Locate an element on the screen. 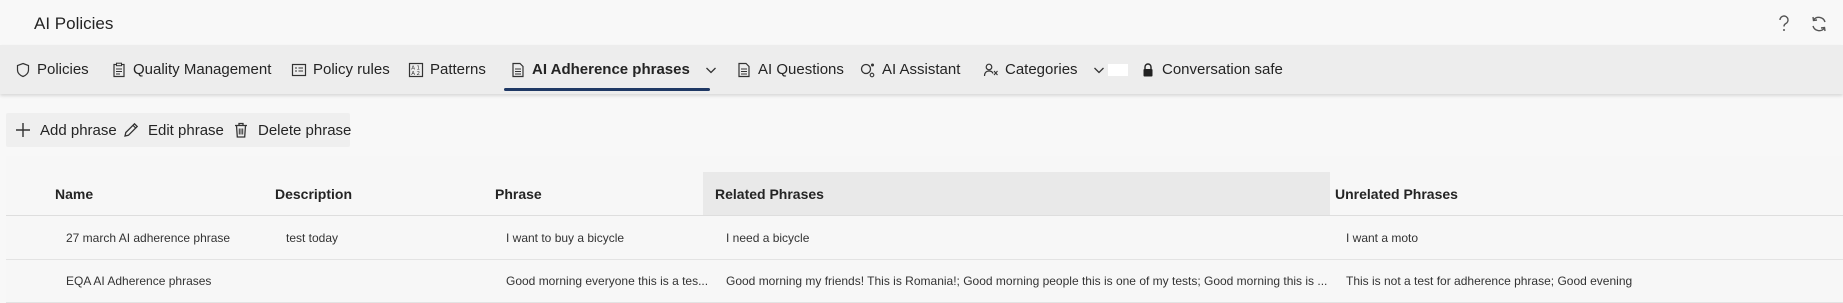  column-header-description: Description is located at coordinates (313, 193).